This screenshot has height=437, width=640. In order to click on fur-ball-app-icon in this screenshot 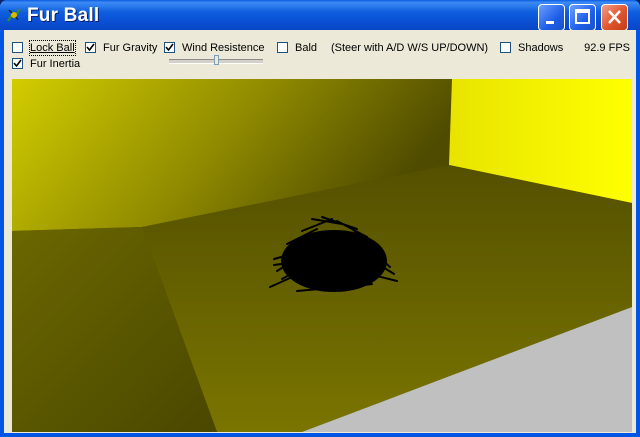, I will do `click(14, 15)`.